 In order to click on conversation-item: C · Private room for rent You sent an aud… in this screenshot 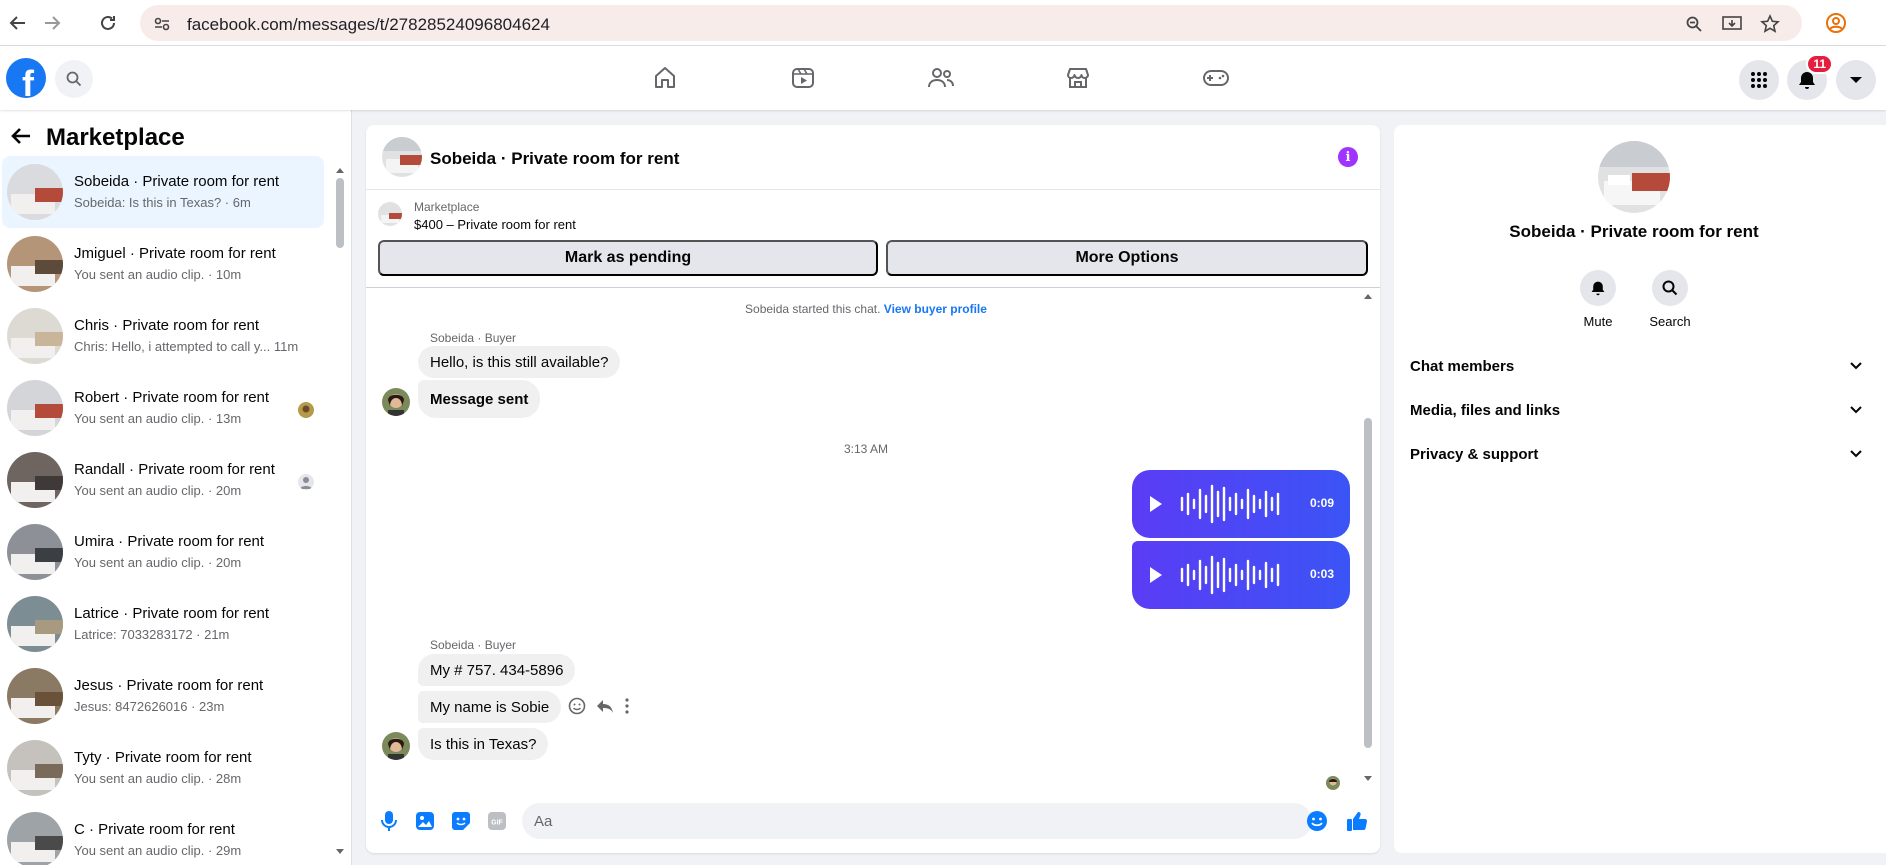, I will do `click(163, 834)`.